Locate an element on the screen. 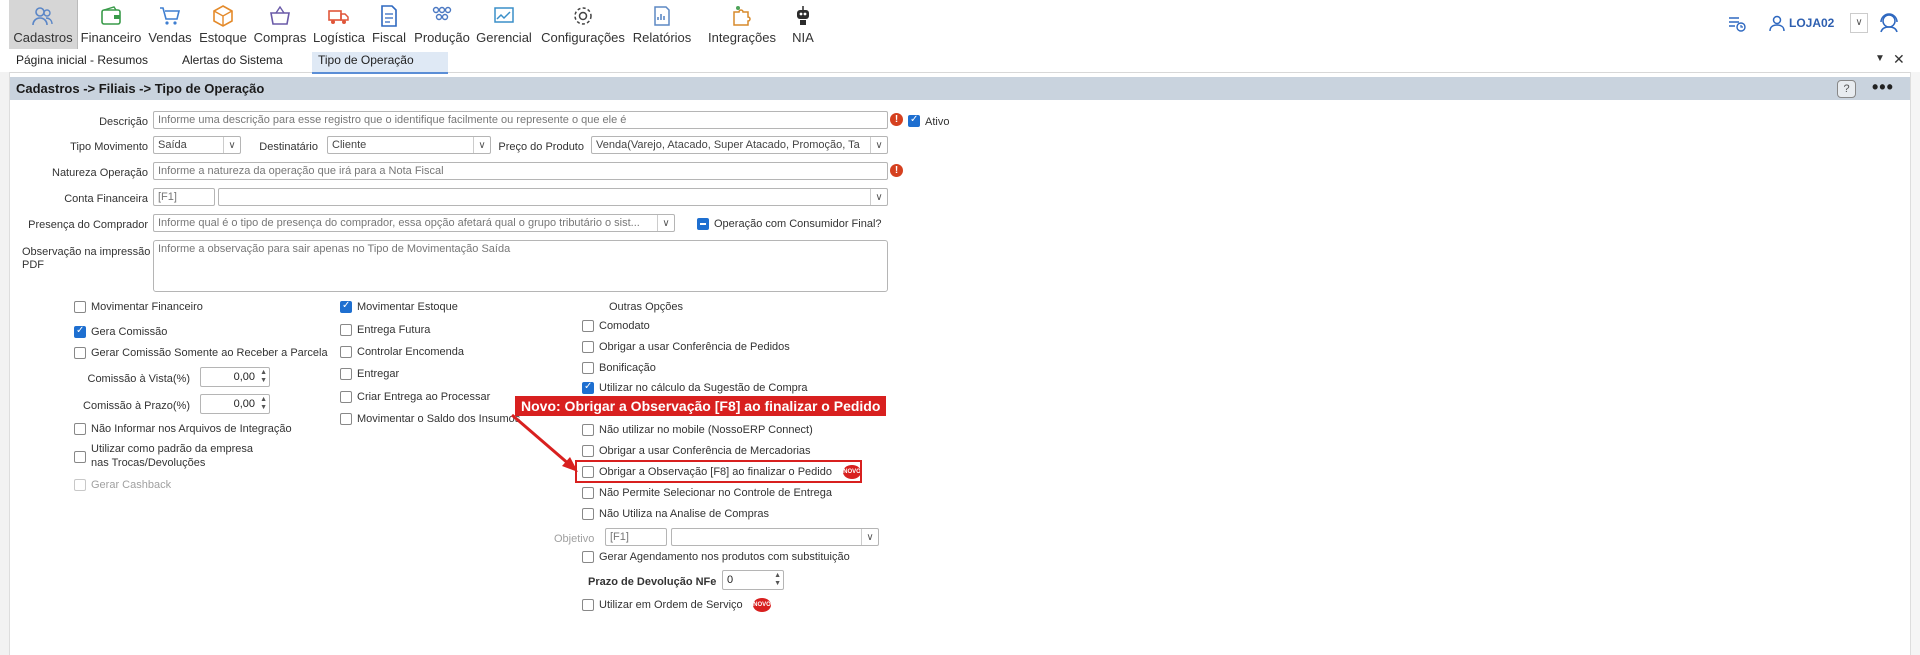 The image size is (1920, 655). conta-financeira-code: [F1] is located at coordinates (184, 197).